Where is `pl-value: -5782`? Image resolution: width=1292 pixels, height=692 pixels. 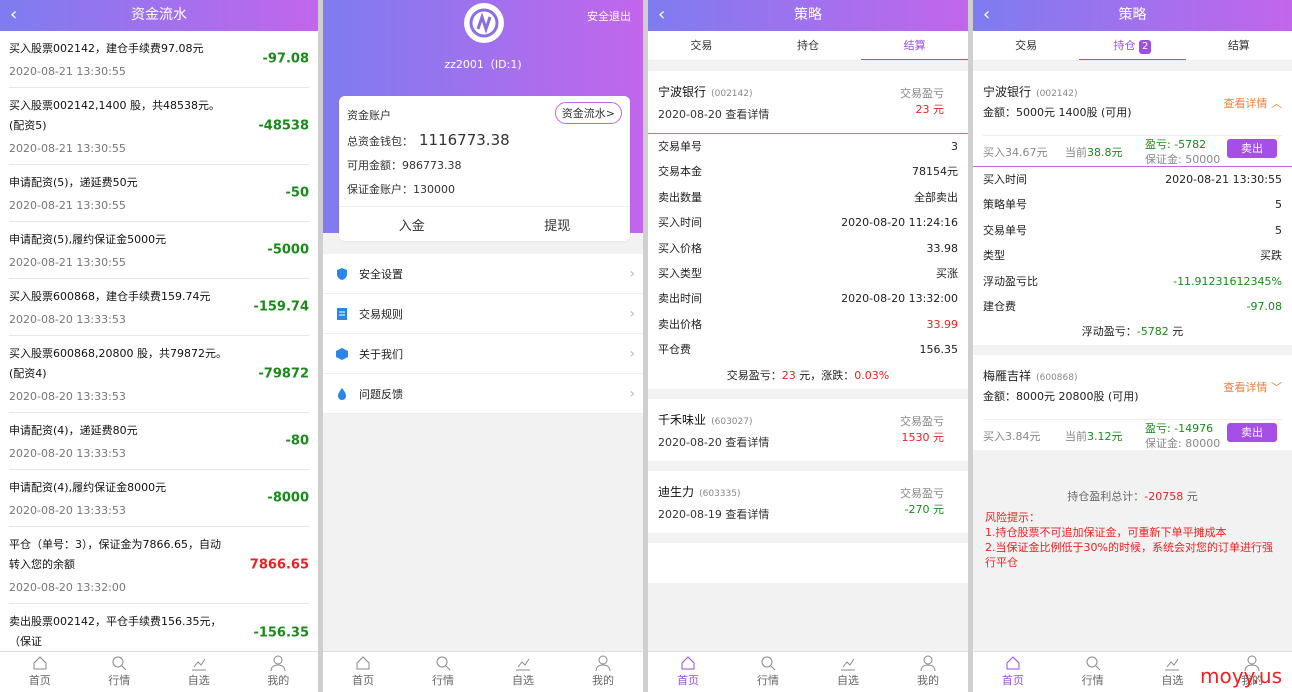 pl-value: -5782 is located at coordinates (1190, 144).